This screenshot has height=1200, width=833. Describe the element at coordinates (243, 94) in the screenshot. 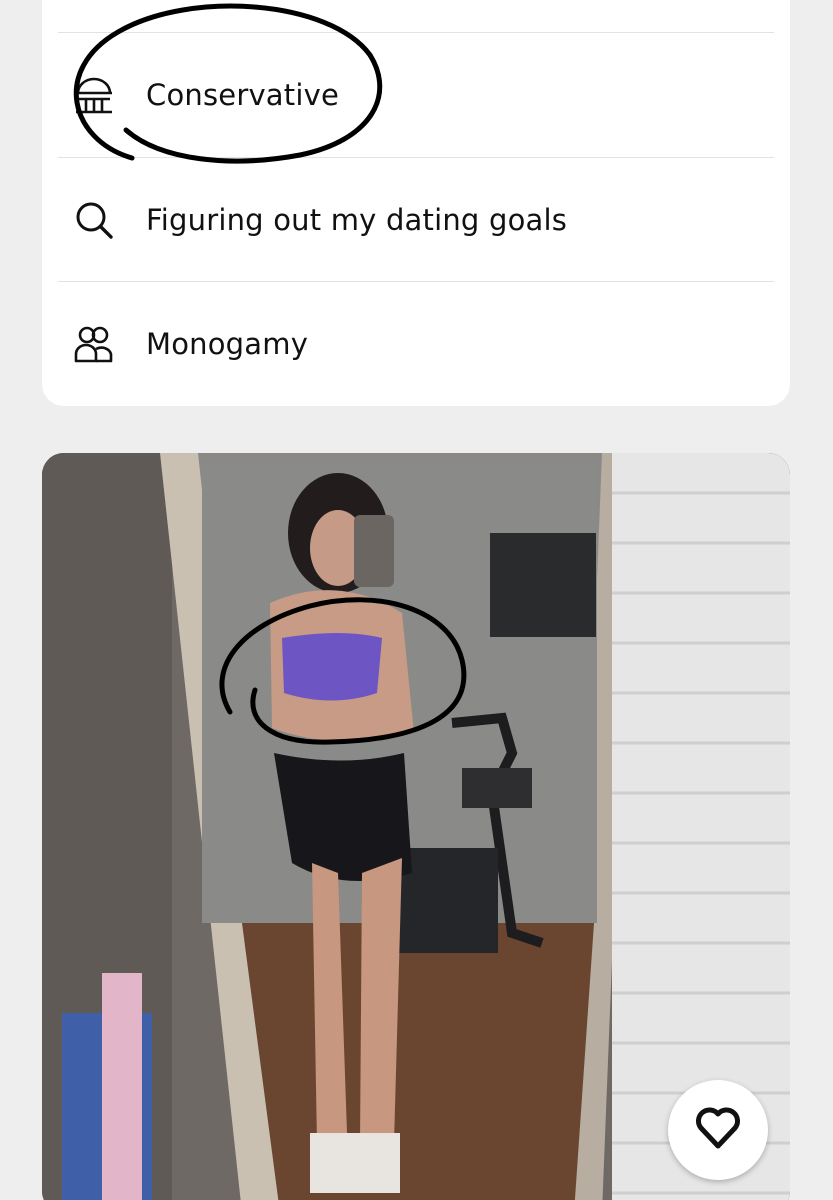

I see `detail-label-politics: Conservative` at that location.